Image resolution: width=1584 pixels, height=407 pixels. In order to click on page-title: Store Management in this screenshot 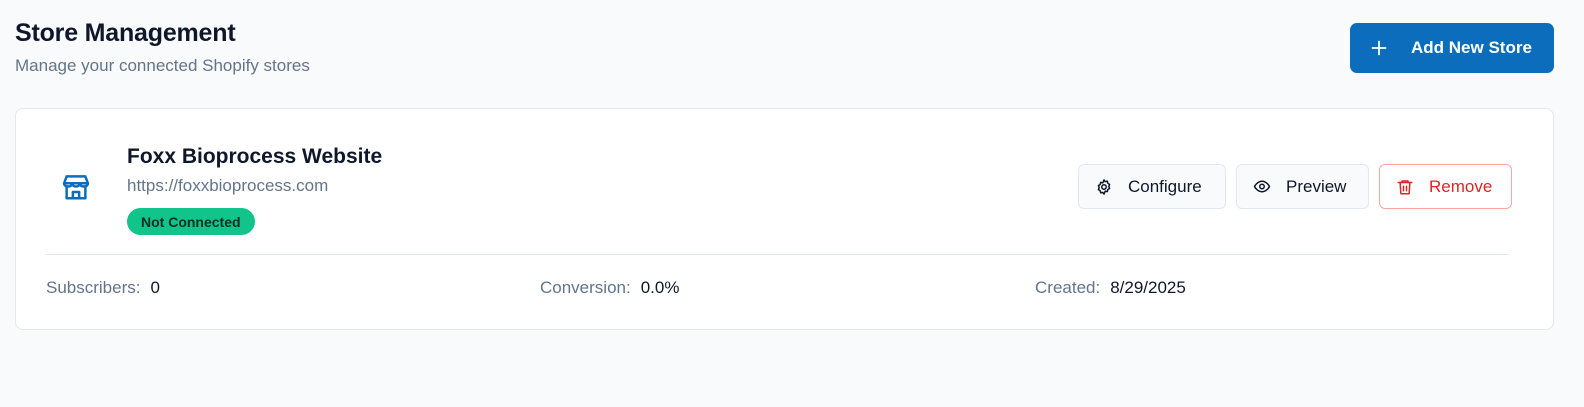, I will do `click(125, 33)`.